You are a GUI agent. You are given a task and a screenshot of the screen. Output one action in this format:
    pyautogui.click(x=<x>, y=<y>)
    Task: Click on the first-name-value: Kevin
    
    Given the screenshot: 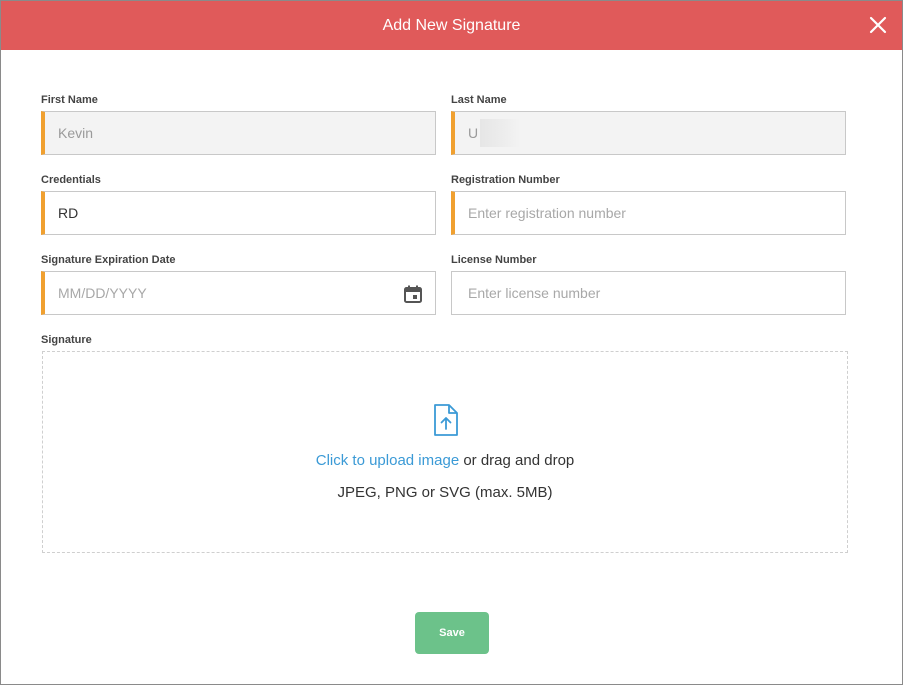 What is the action you would take?
    pyautogui.click(x=76, y=133)
    